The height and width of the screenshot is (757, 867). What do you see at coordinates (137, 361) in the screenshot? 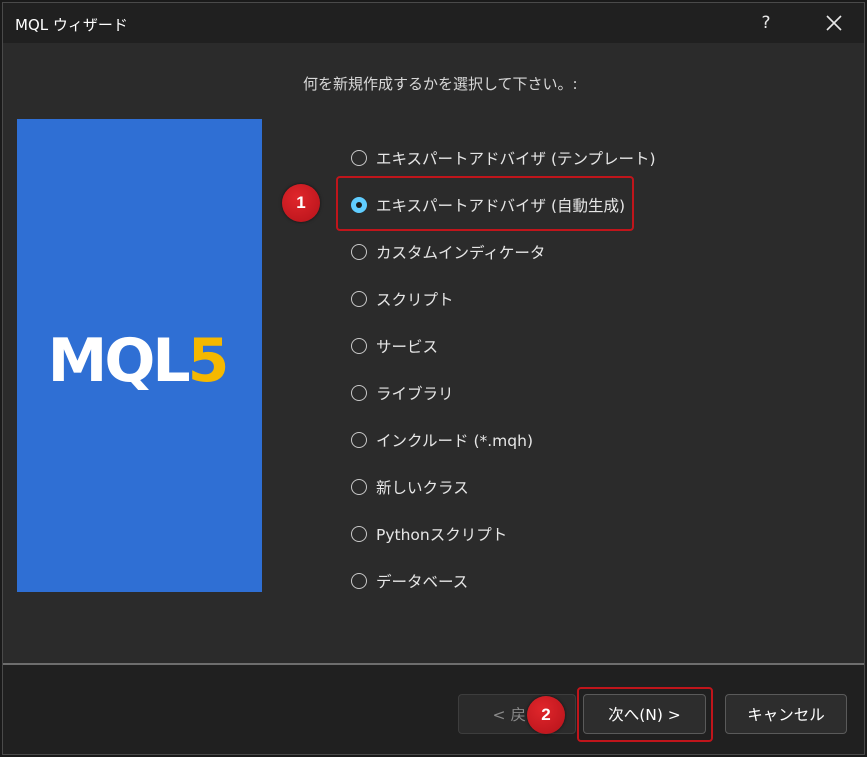
I see `mql5-logo: MQL5` at bounding box center [137, 361].